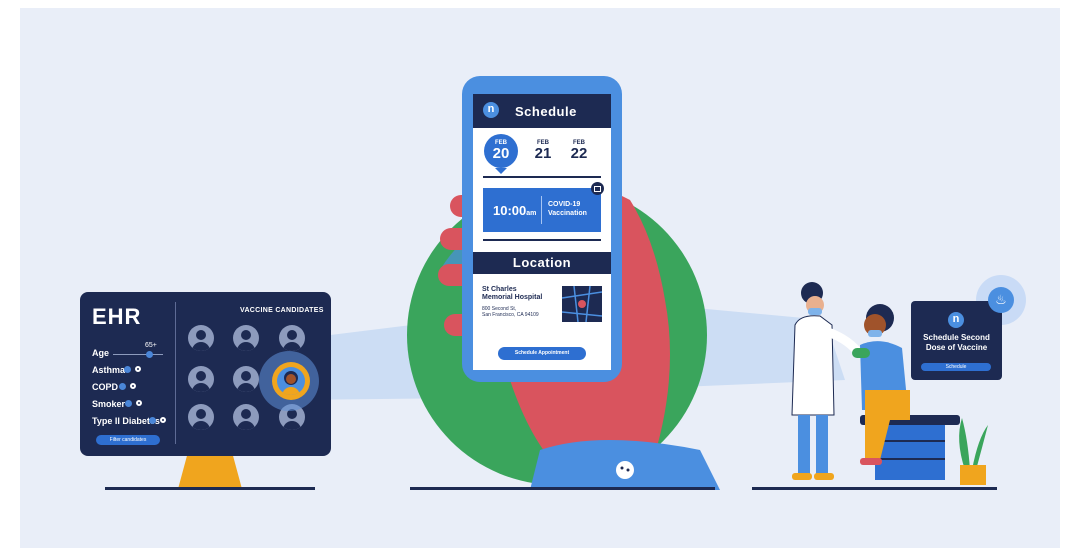  I want to click on age-slider-handle, so click(149, 354).